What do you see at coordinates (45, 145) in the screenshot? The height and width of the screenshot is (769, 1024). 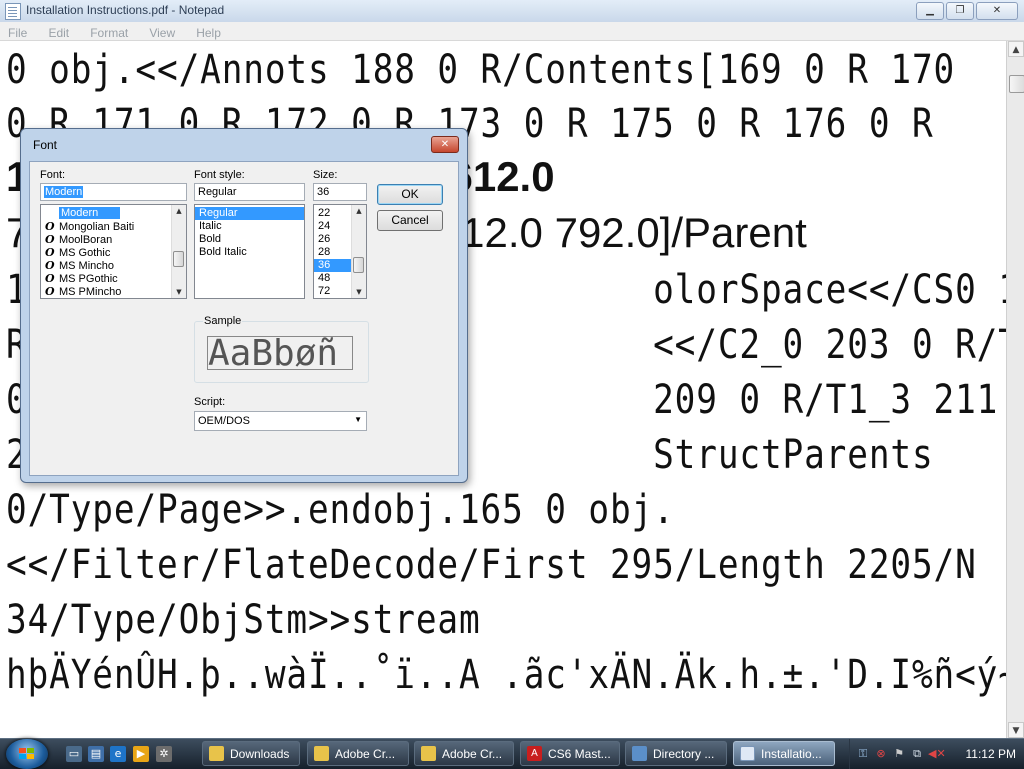 I see `dialog-title: Font` at bounding box center [45, 145].